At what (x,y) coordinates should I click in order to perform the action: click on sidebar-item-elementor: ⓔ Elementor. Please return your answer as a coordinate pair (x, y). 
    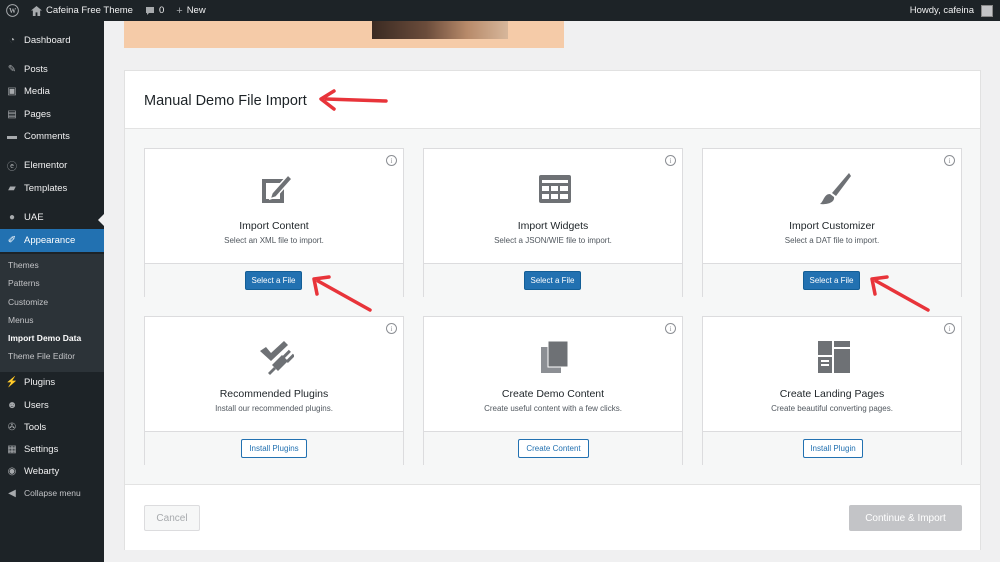
    Looking at the image, I should click on (52, 165).